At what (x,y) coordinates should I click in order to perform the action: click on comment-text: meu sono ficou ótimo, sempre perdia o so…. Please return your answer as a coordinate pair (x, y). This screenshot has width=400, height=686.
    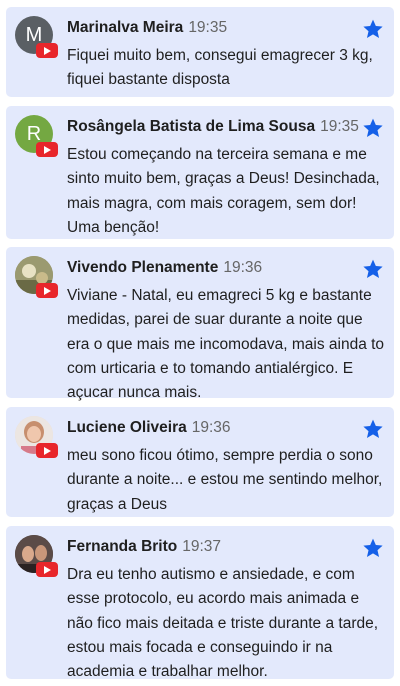
    Looking at the image, I should click on (225, 480).